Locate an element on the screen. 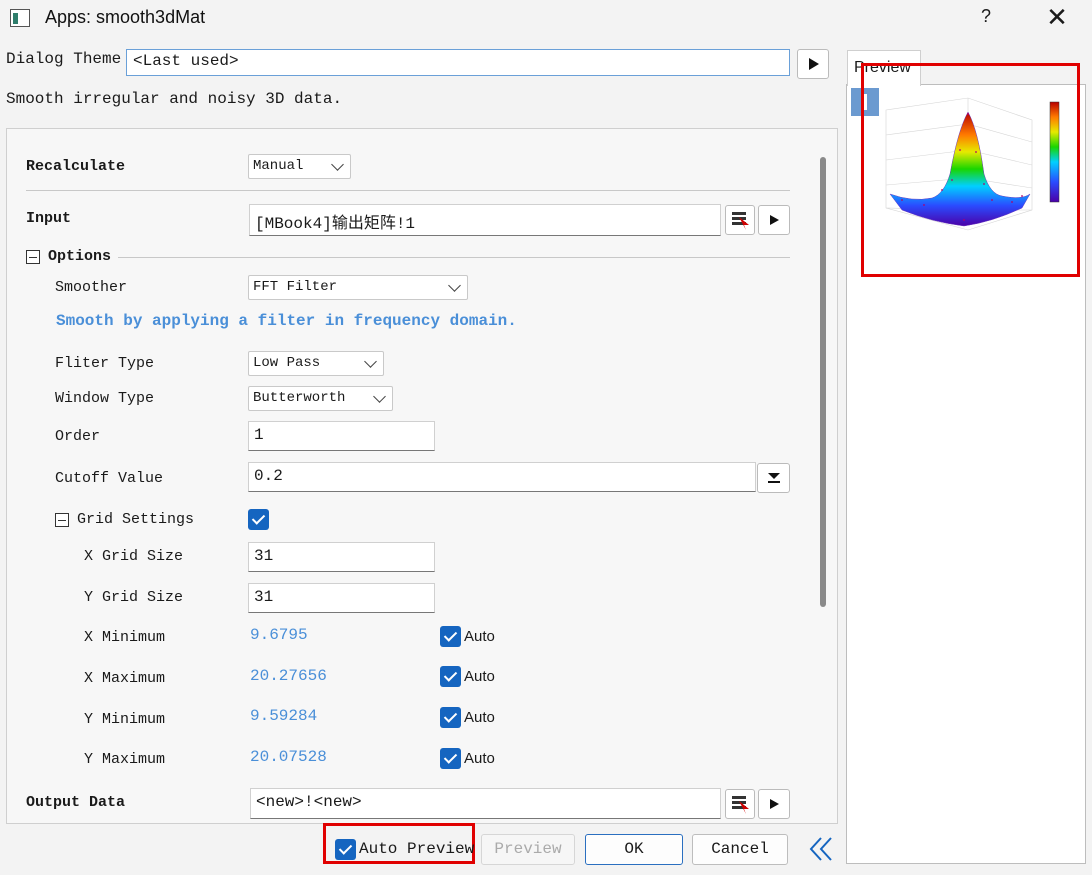 The width and height of the screenshot is (1092, 875). cutoff-input: 0.2 is located at coordinates (502, 477).